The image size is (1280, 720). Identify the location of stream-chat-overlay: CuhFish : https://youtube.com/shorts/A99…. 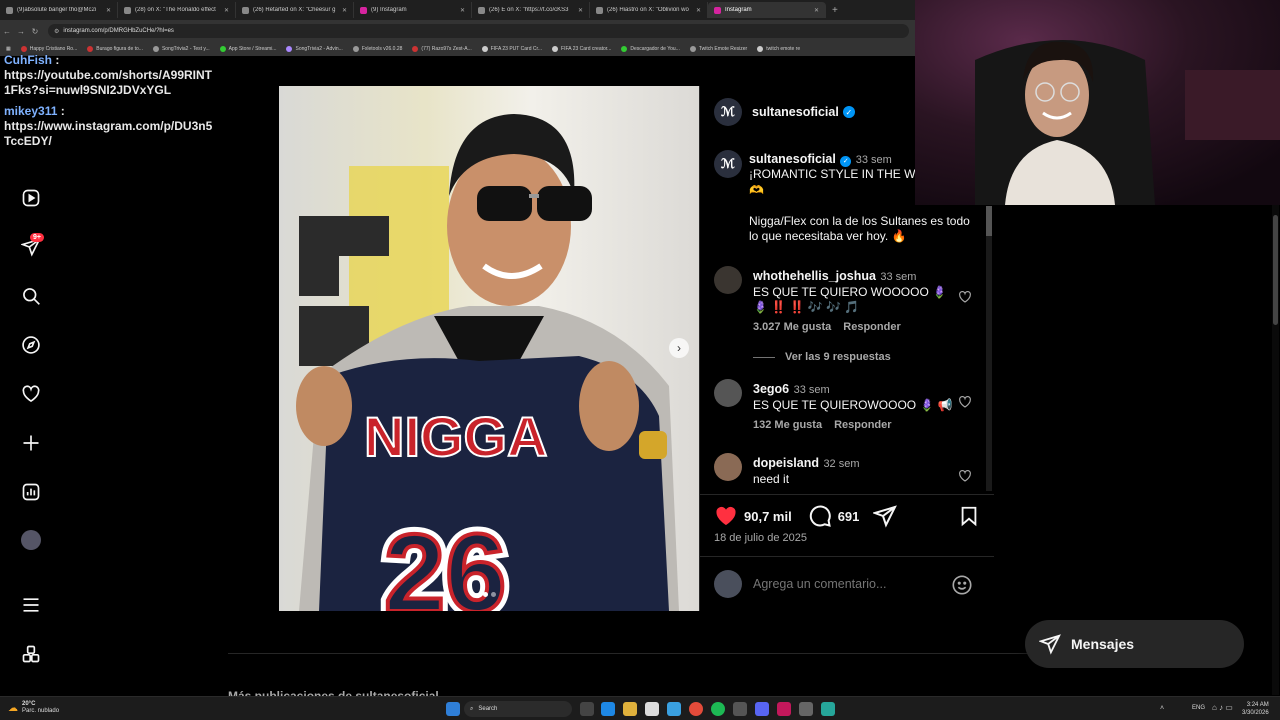
(109, 101).